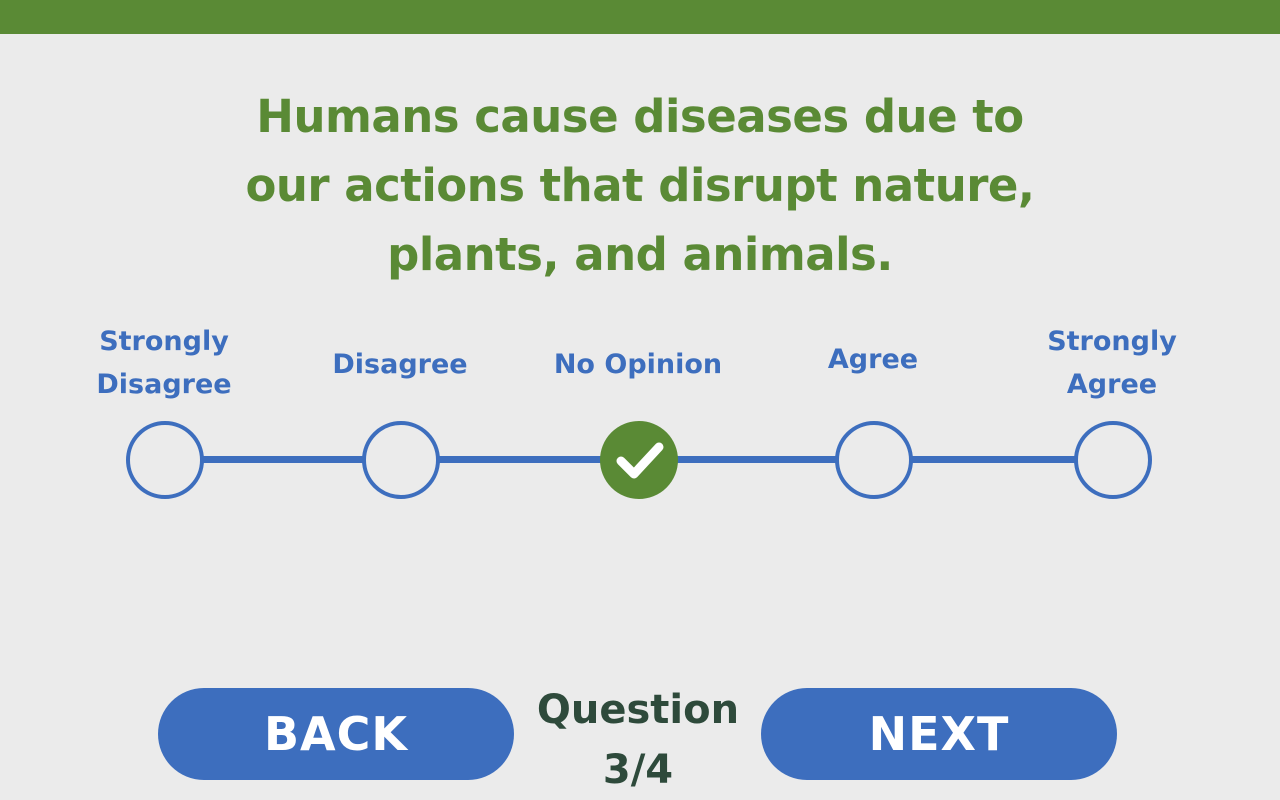 Image resolution: width=1280 pixels, height=800 pixels. Describe the element at coordinates (873, 359) in the screenshot. I see `option-label: Agree` at that location.